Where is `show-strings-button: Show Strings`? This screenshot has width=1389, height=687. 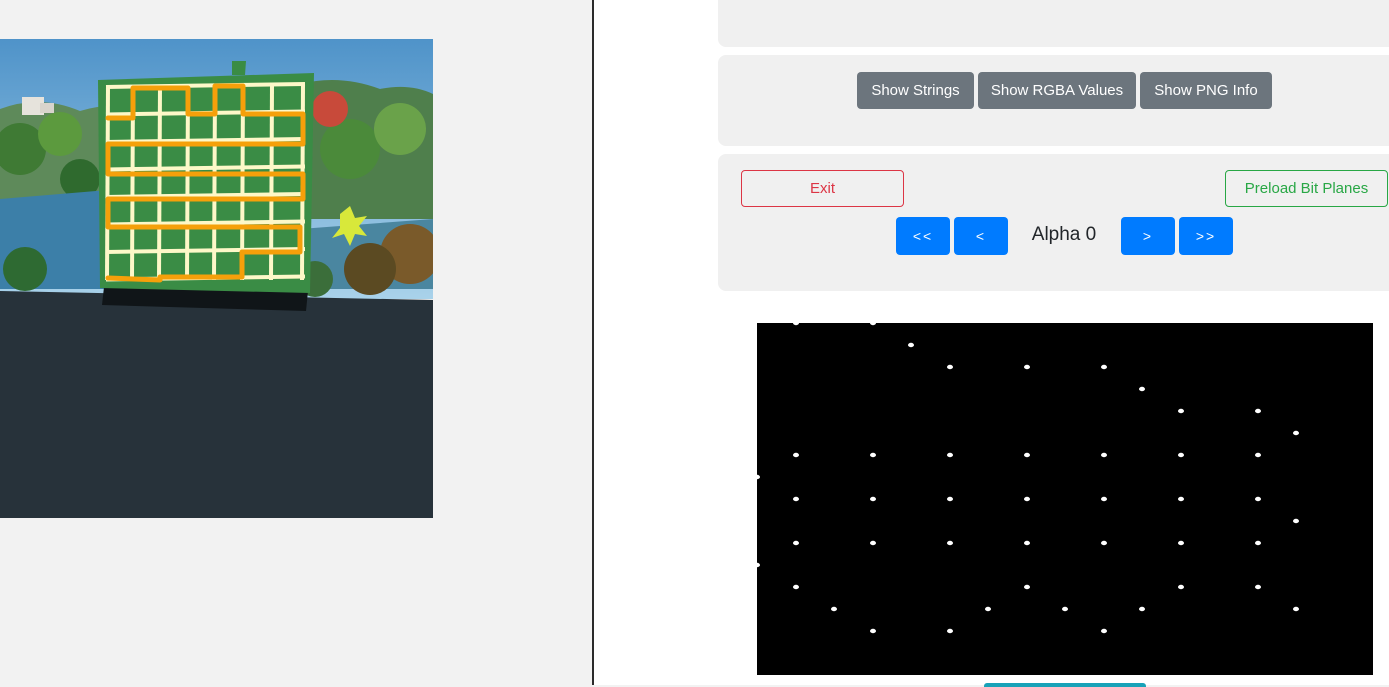 show-strings-button: Show Strings is located at coordinates (915, 90).